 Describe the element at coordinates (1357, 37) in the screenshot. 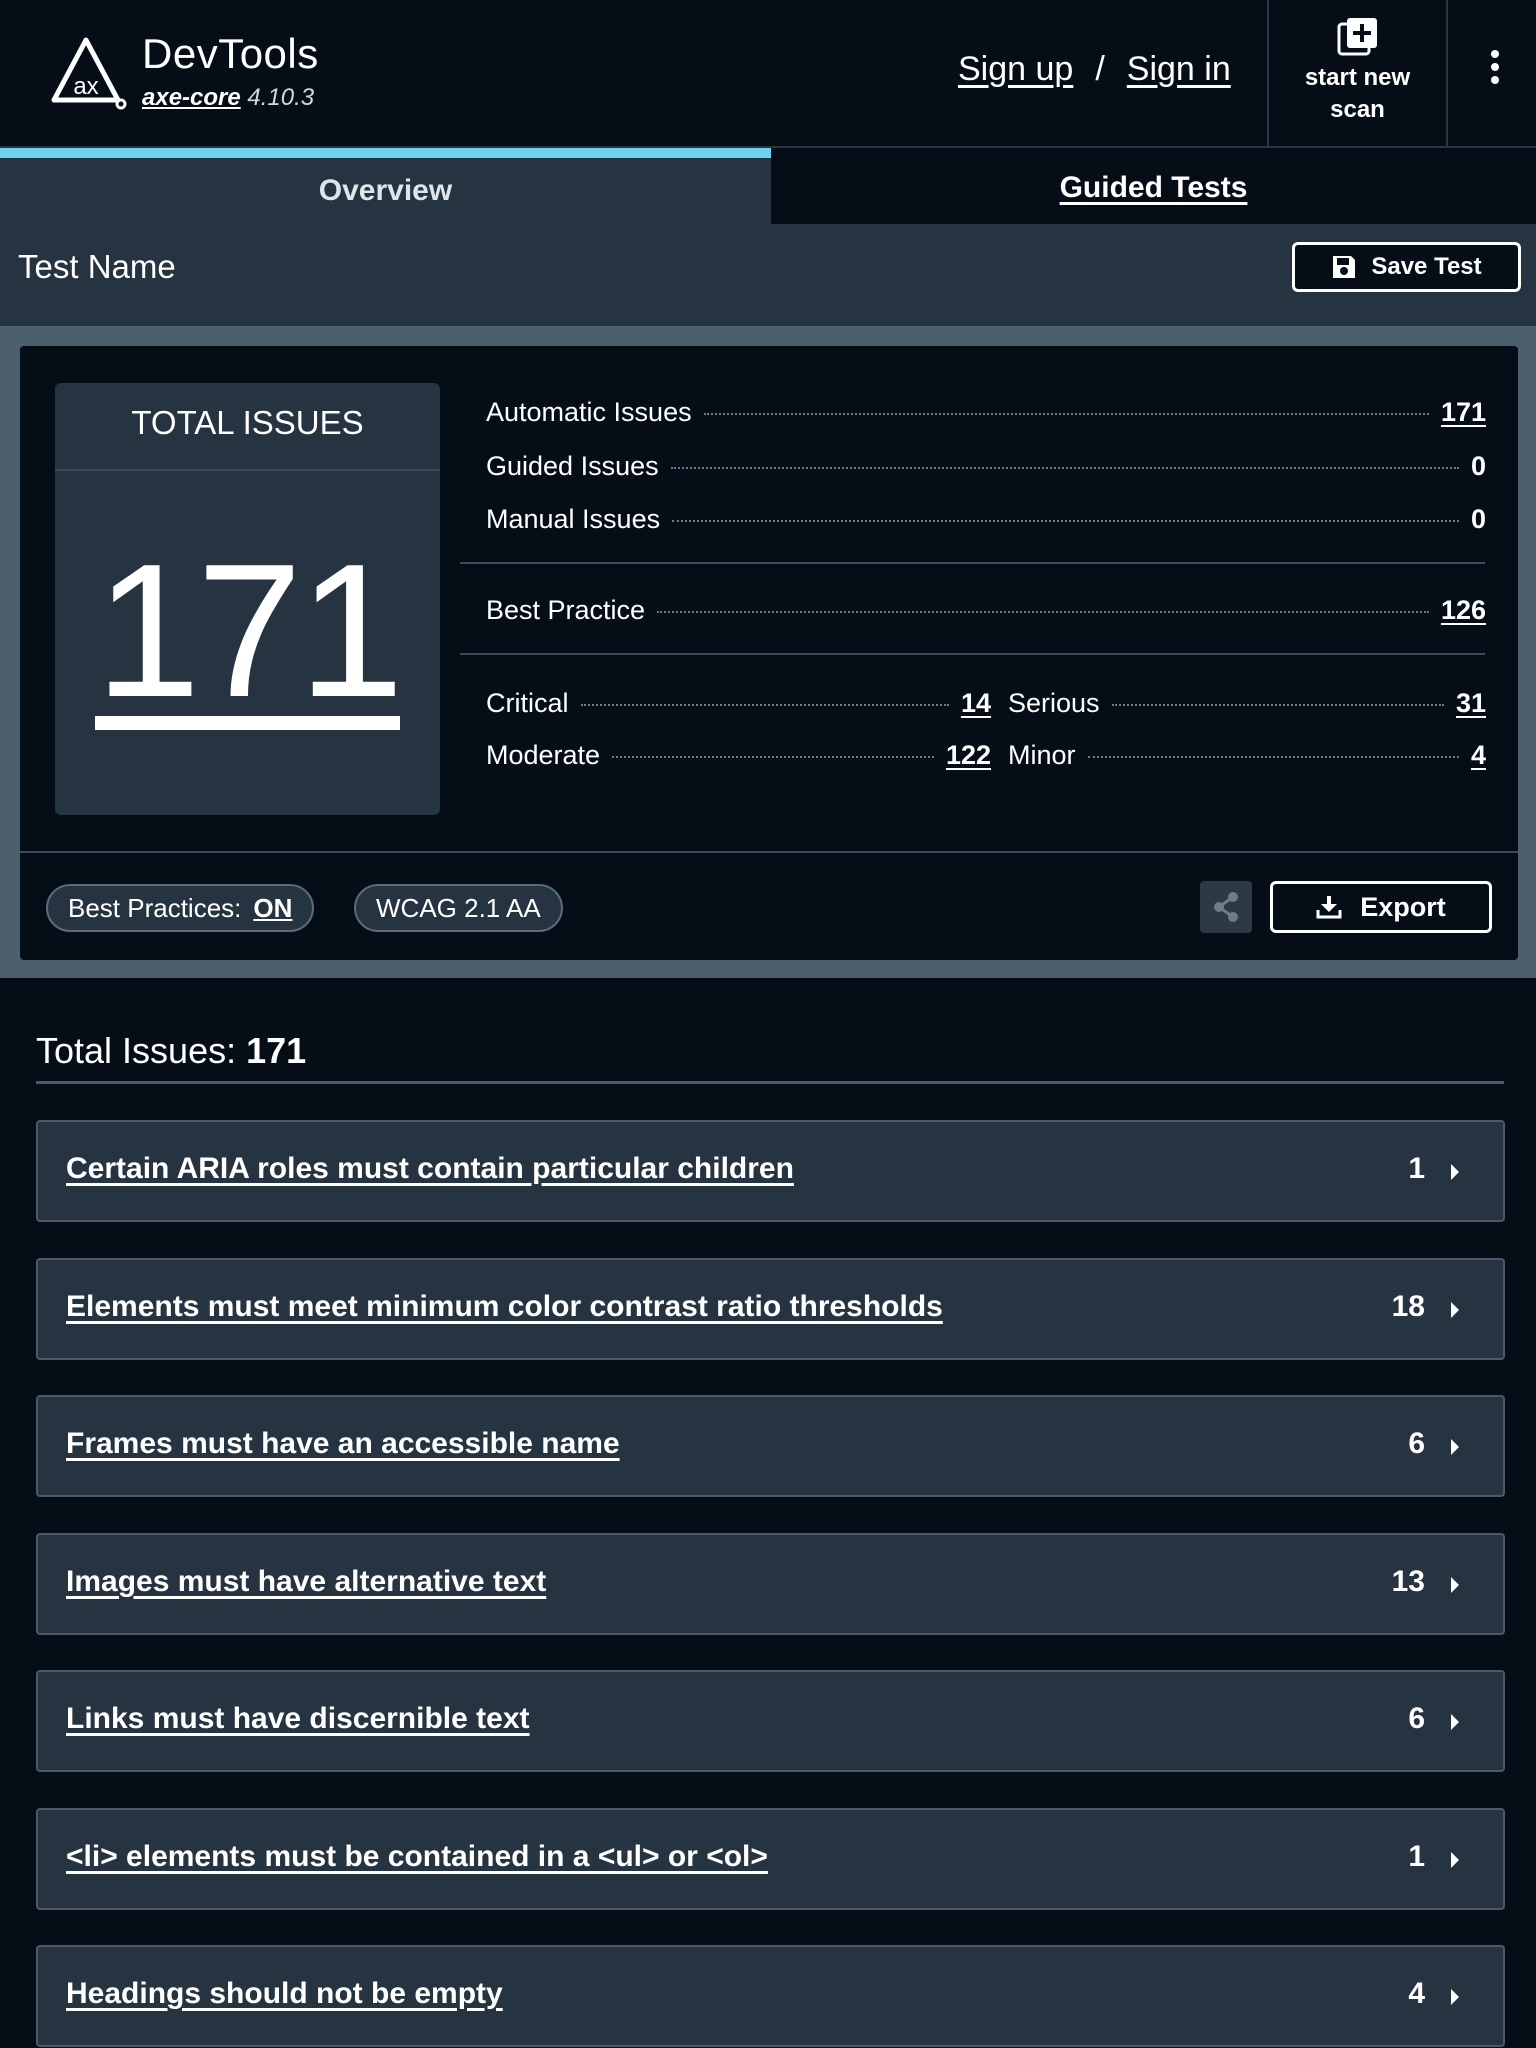

I see `add-scan-icon` at that location.